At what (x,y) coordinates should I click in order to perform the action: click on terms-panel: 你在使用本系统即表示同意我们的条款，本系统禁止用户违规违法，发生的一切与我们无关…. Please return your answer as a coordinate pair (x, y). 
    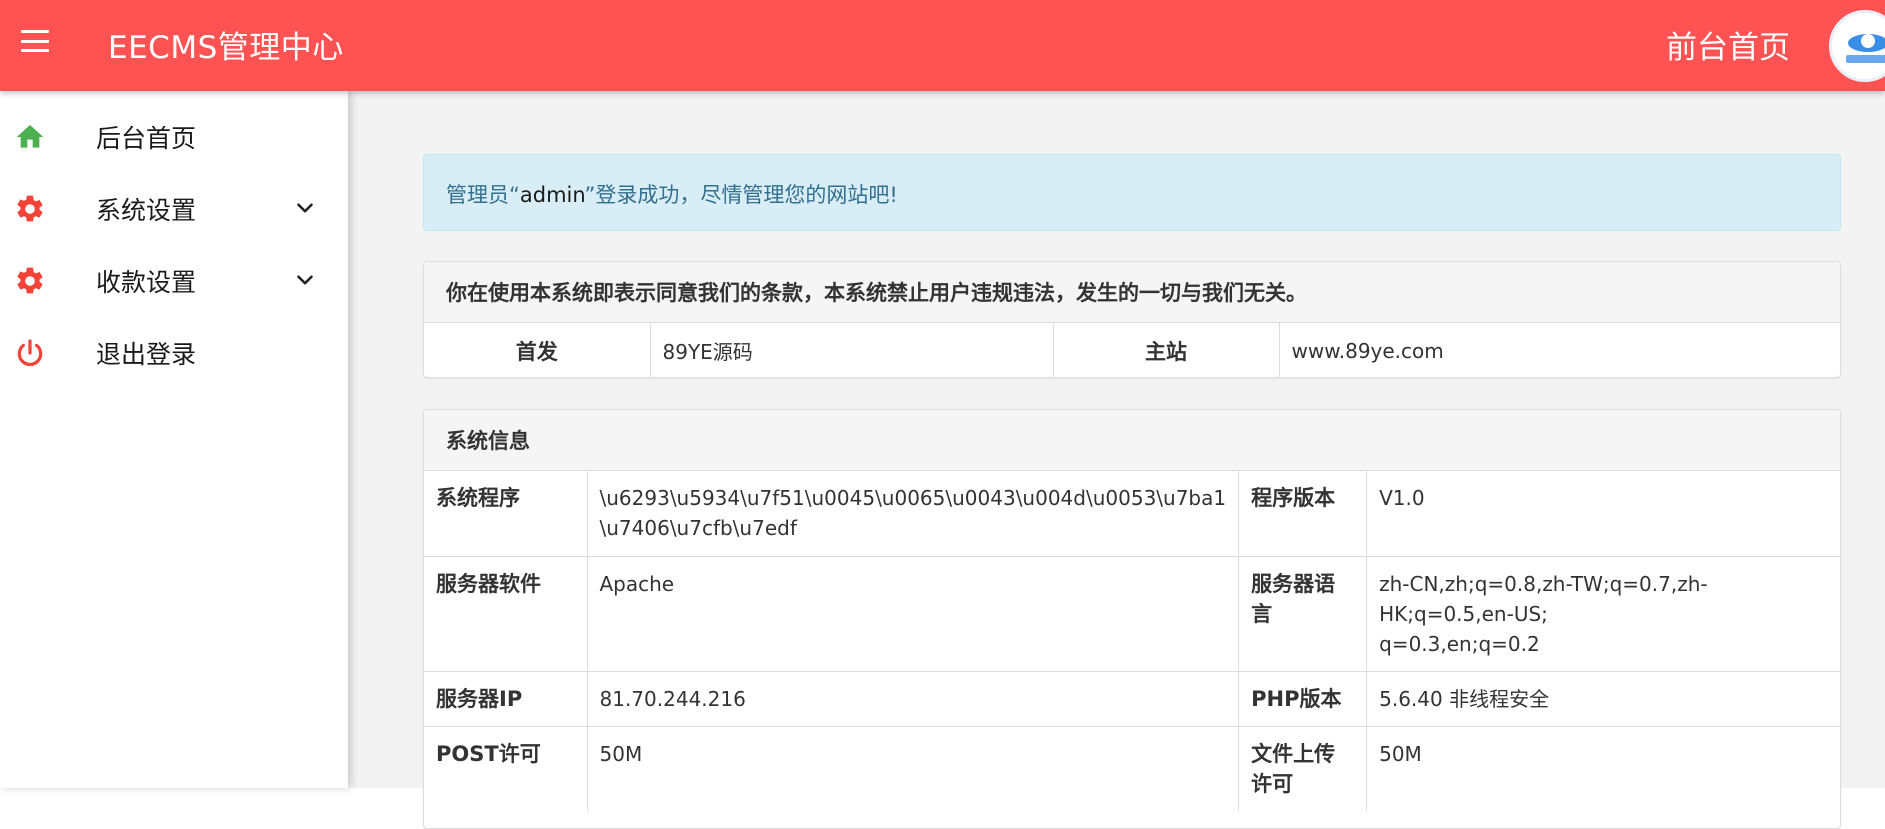
    Looking at the image, I should click on (1132, 319).